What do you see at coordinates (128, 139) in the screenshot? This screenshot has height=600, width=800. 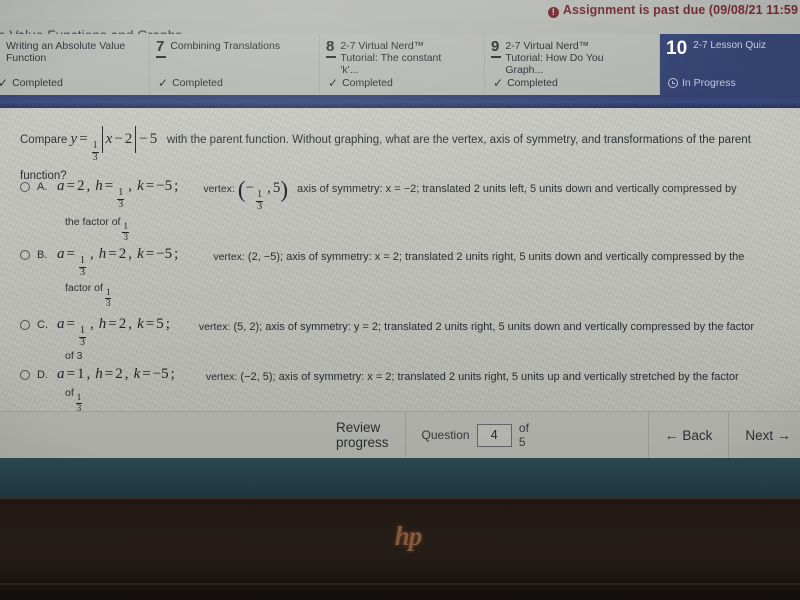 I see `equation-inner-number: 2` at bounding box center [128, 139].